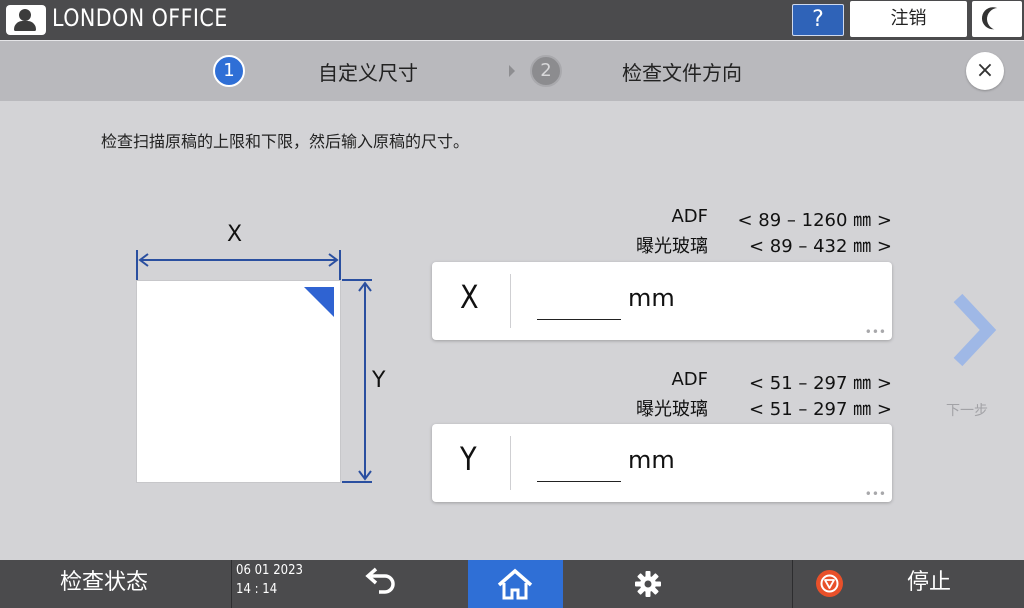 The height and width of the screenshot is (608, 1024). What do you see at coordinates (512, 20) in the screenshot?
I see `top-bar: LONDON OFFICE ? 注销` at bounding box center [512, 20].